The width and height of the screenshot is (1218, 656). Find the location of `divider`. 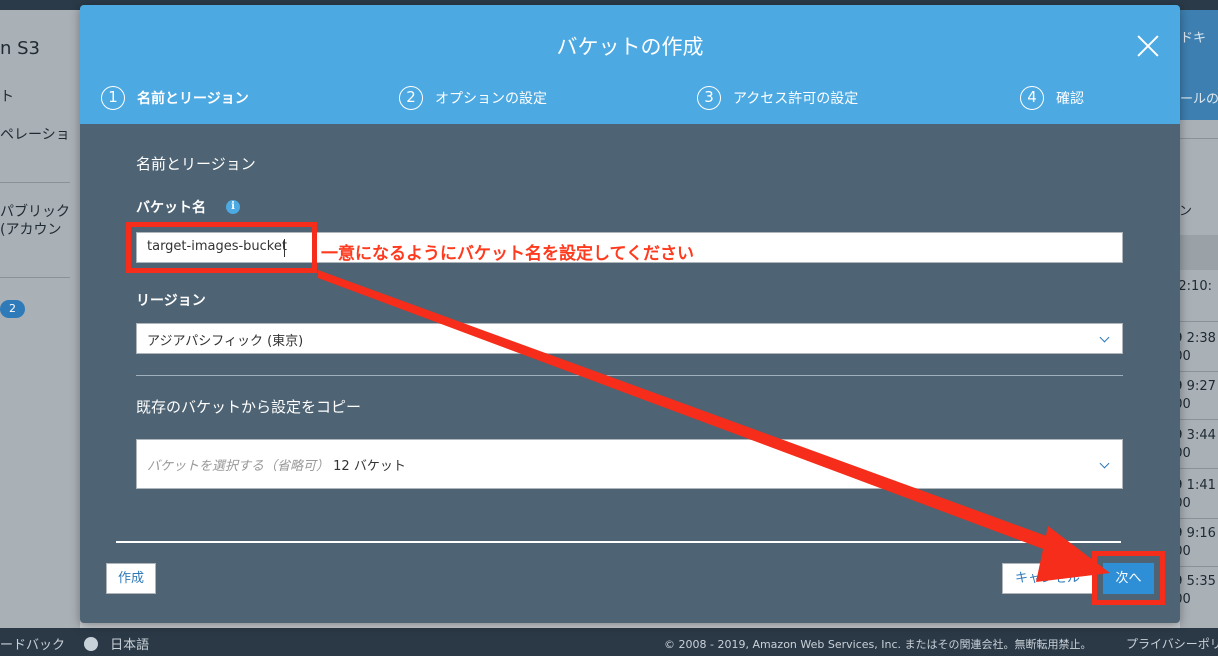

divider is located at coordinates (629, 375).